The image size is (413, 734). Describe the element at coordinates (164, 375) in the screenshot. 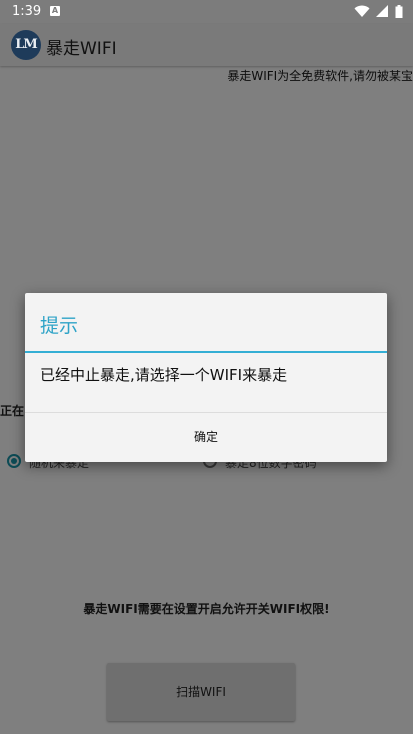

I see `dialog-message: 已经中止暴走,请选择一个WIFI来暴走` at that location.